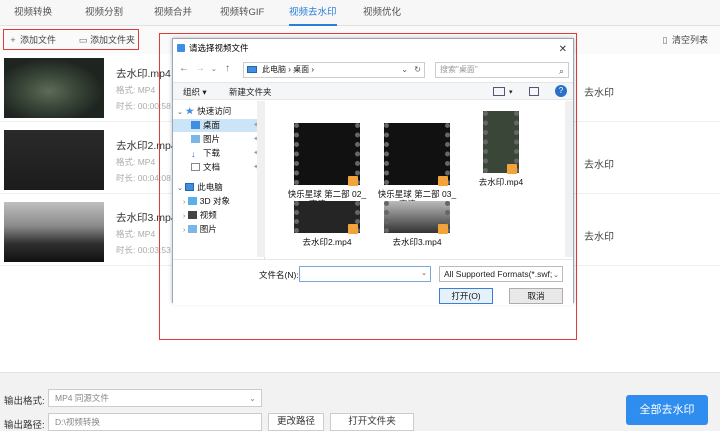 The height and width of the screenshot is (431, 720). Describe the element at coordinates (184, 68) in the screenshot. I see `back-arrow-icon: ←` at that location.